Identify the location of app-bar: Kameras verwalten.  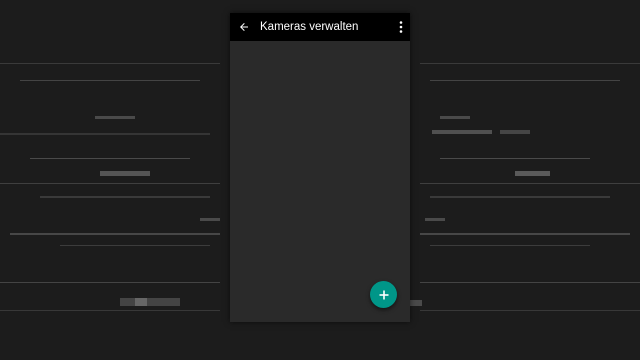
(320, 27).